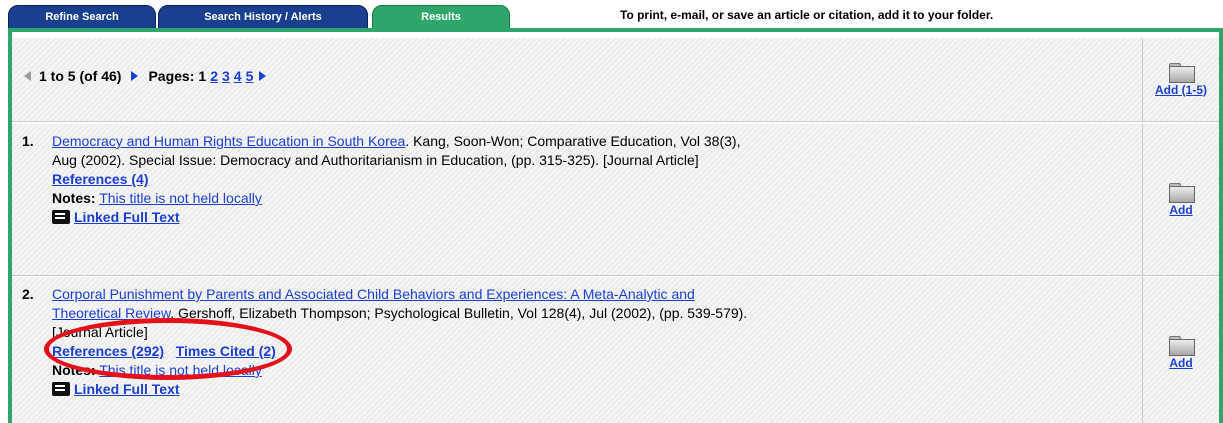  Describe the element at coordinates (100, 76) in the screenshot. I see `result-total: (of 46)` at that location.